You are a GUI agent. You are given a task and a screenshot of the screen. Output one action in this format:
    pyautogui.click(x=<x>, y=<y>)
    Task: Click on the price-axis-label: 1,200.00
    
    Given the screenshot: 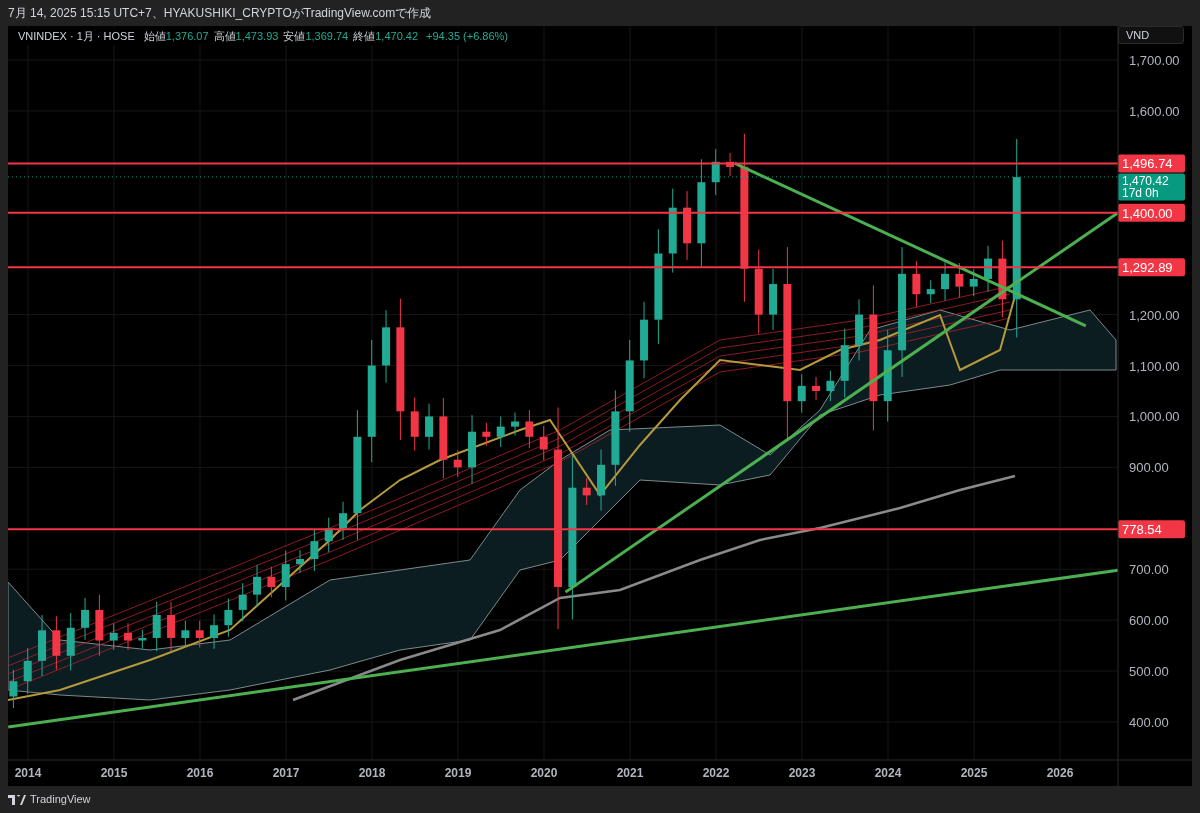 What is the action you would take?
    pyautogui.click(x=1154, y=315)
    